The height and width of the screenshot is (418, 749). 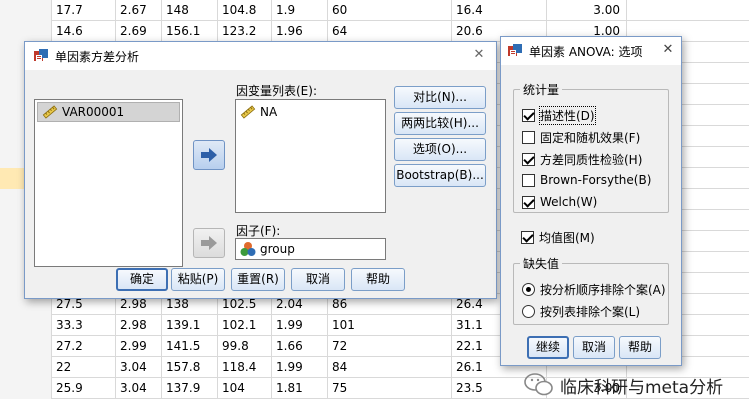 I want to click on descriptive-checkbox: 描述性(D), so click(x=559, y=115).